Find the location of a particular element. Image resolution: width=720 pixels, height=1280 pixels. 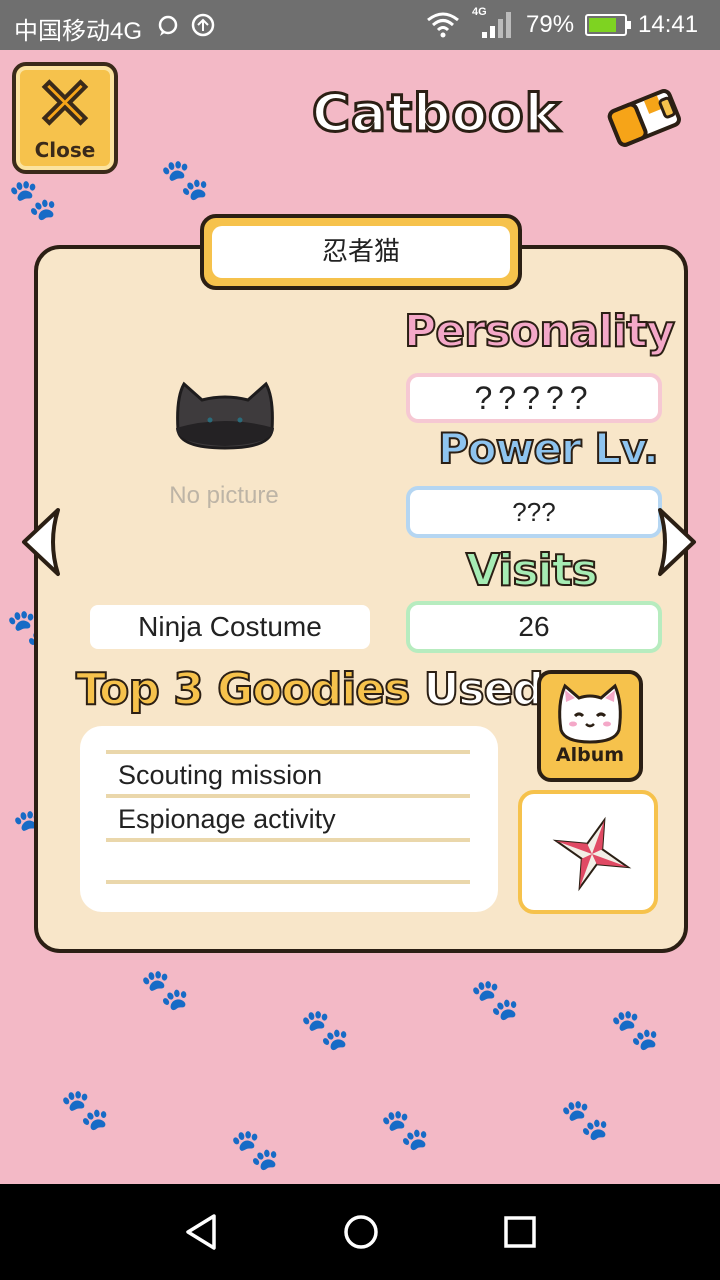

goodies-heading-part1: Top 3 Goodies is located at coordinates (243, 689).